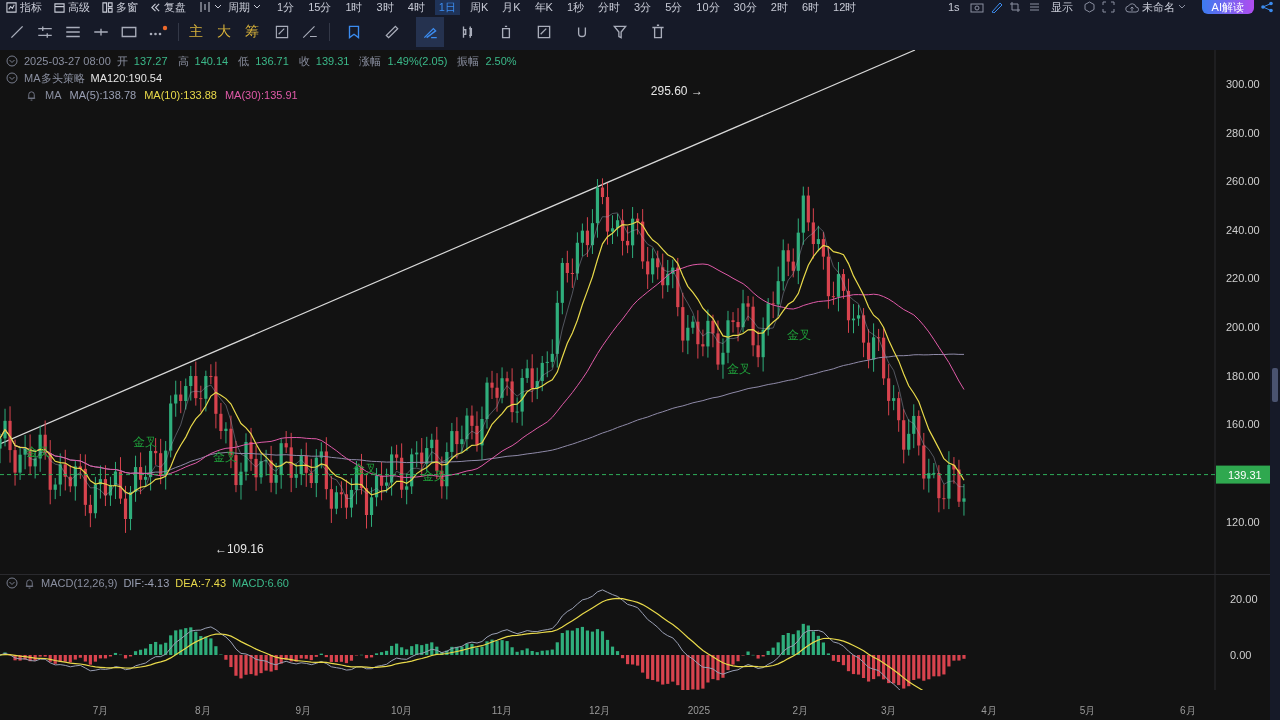  Describe the element at coordinates (643, 7) in the screenshot. I see `period-tab: 3分` at that location.